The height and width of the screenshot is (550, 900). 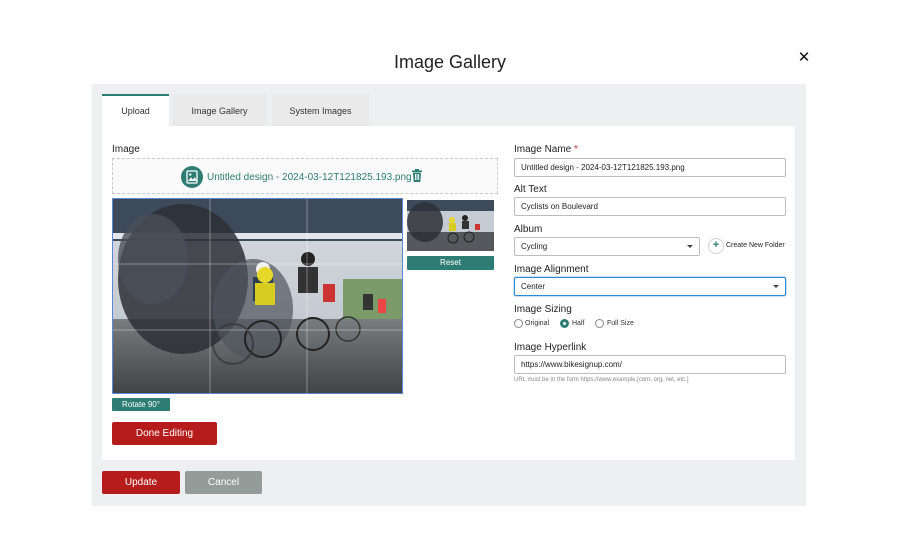 I want to click on image-alignment-select: Center, so click(x=650, y=286).